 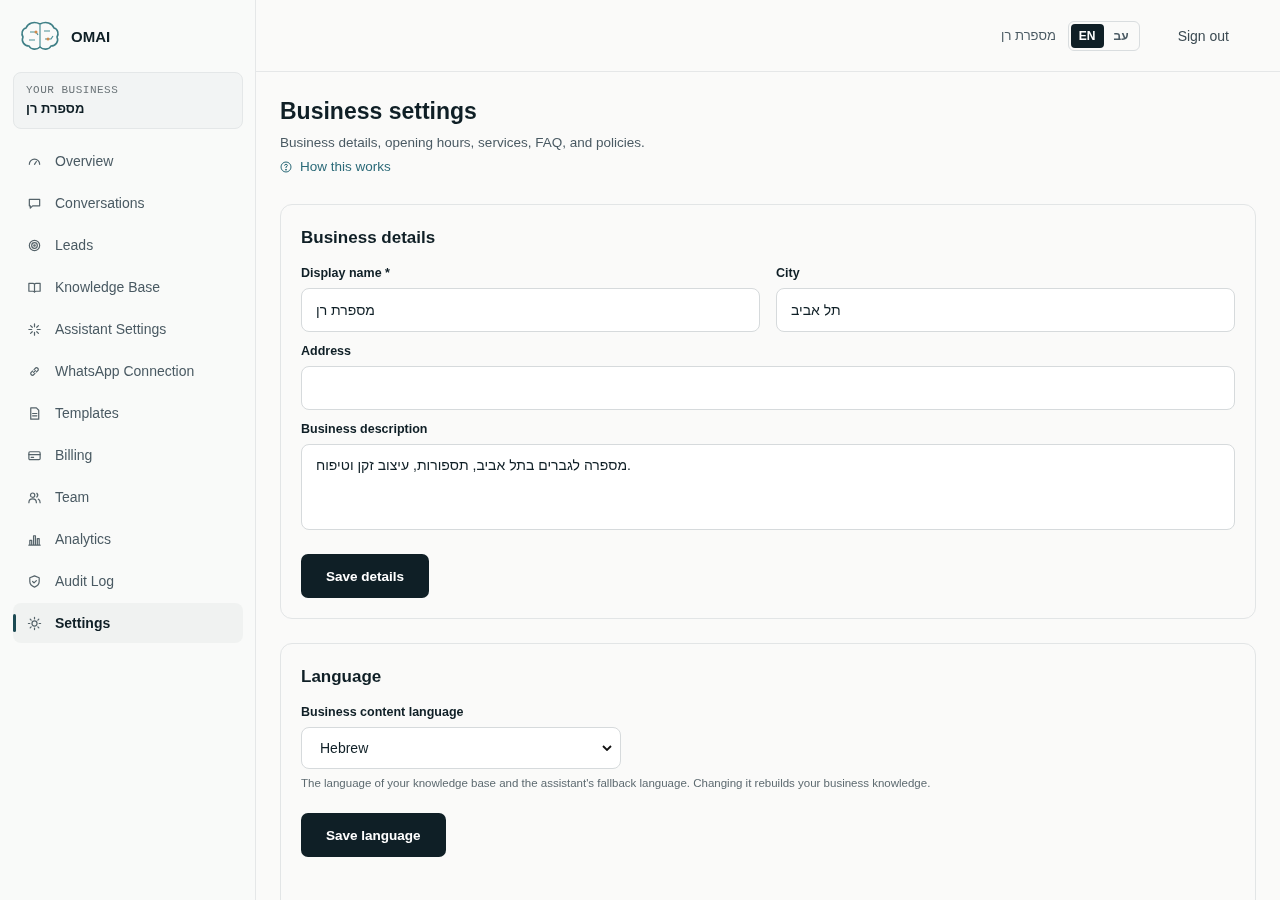 I want to click on field-hint: The language of your knowledge base and the assistant's fallback language. Changing it rebuilds your business knowledge., so click(x=616, y=783).